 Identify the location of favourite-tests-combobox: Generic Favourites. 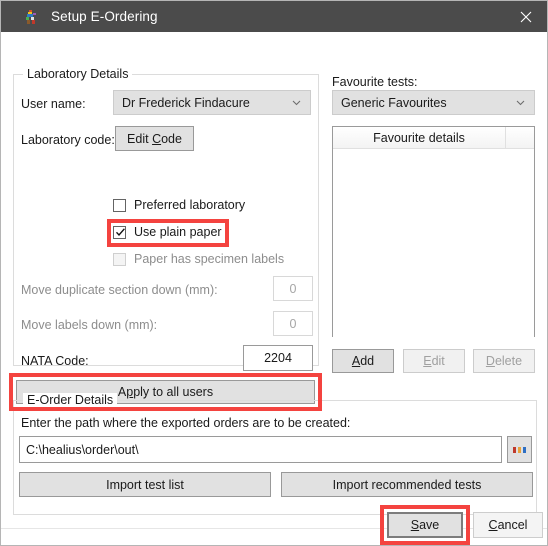
(433, 102).